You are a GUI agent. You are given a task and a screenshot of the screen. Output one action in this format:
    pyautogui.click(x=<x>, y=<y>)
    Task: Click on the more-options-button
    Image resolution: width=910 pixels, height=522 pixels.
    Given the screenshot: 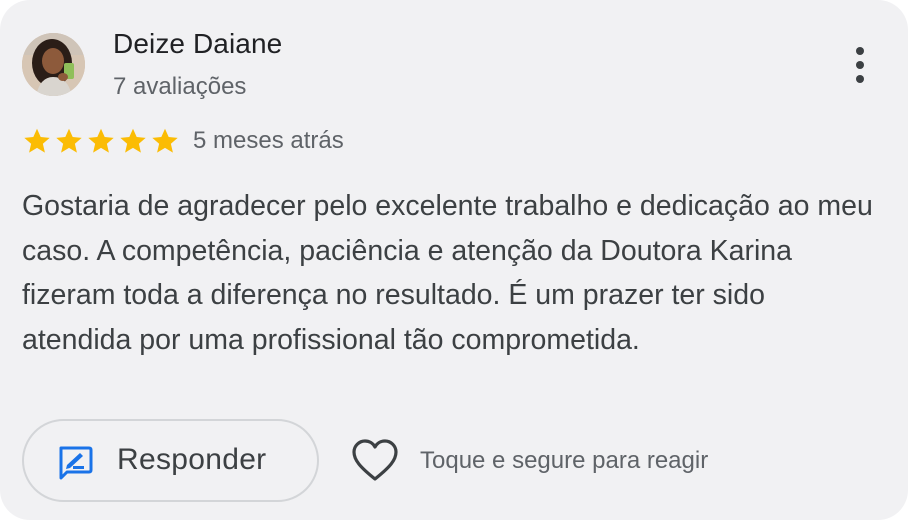 What is the action you would take?
    pyautogui.click(x=860, y=65)
    